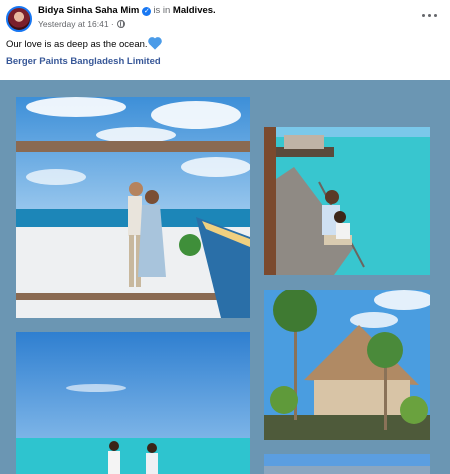 Image resolution: width=450 pixels, height=474 pixels. I want to click on more-options-button, so click(430, 15).